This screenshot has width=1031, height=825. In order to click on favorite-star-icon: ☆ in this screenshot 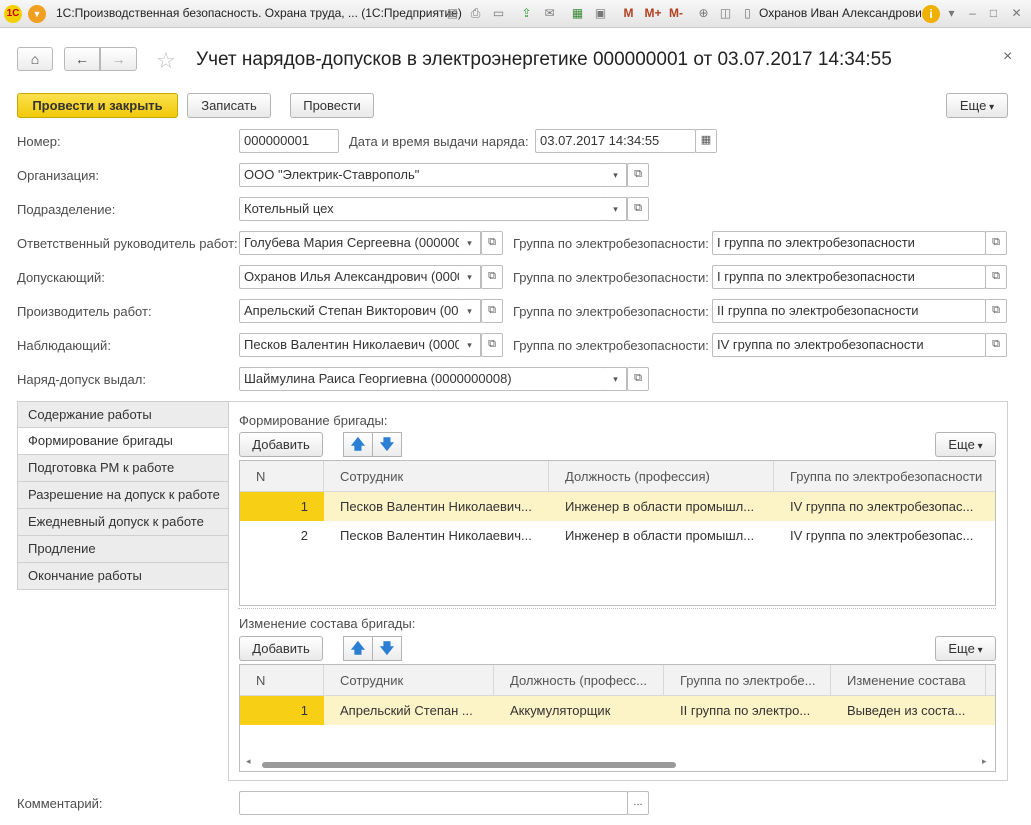, I will do `click(166, 61)`.